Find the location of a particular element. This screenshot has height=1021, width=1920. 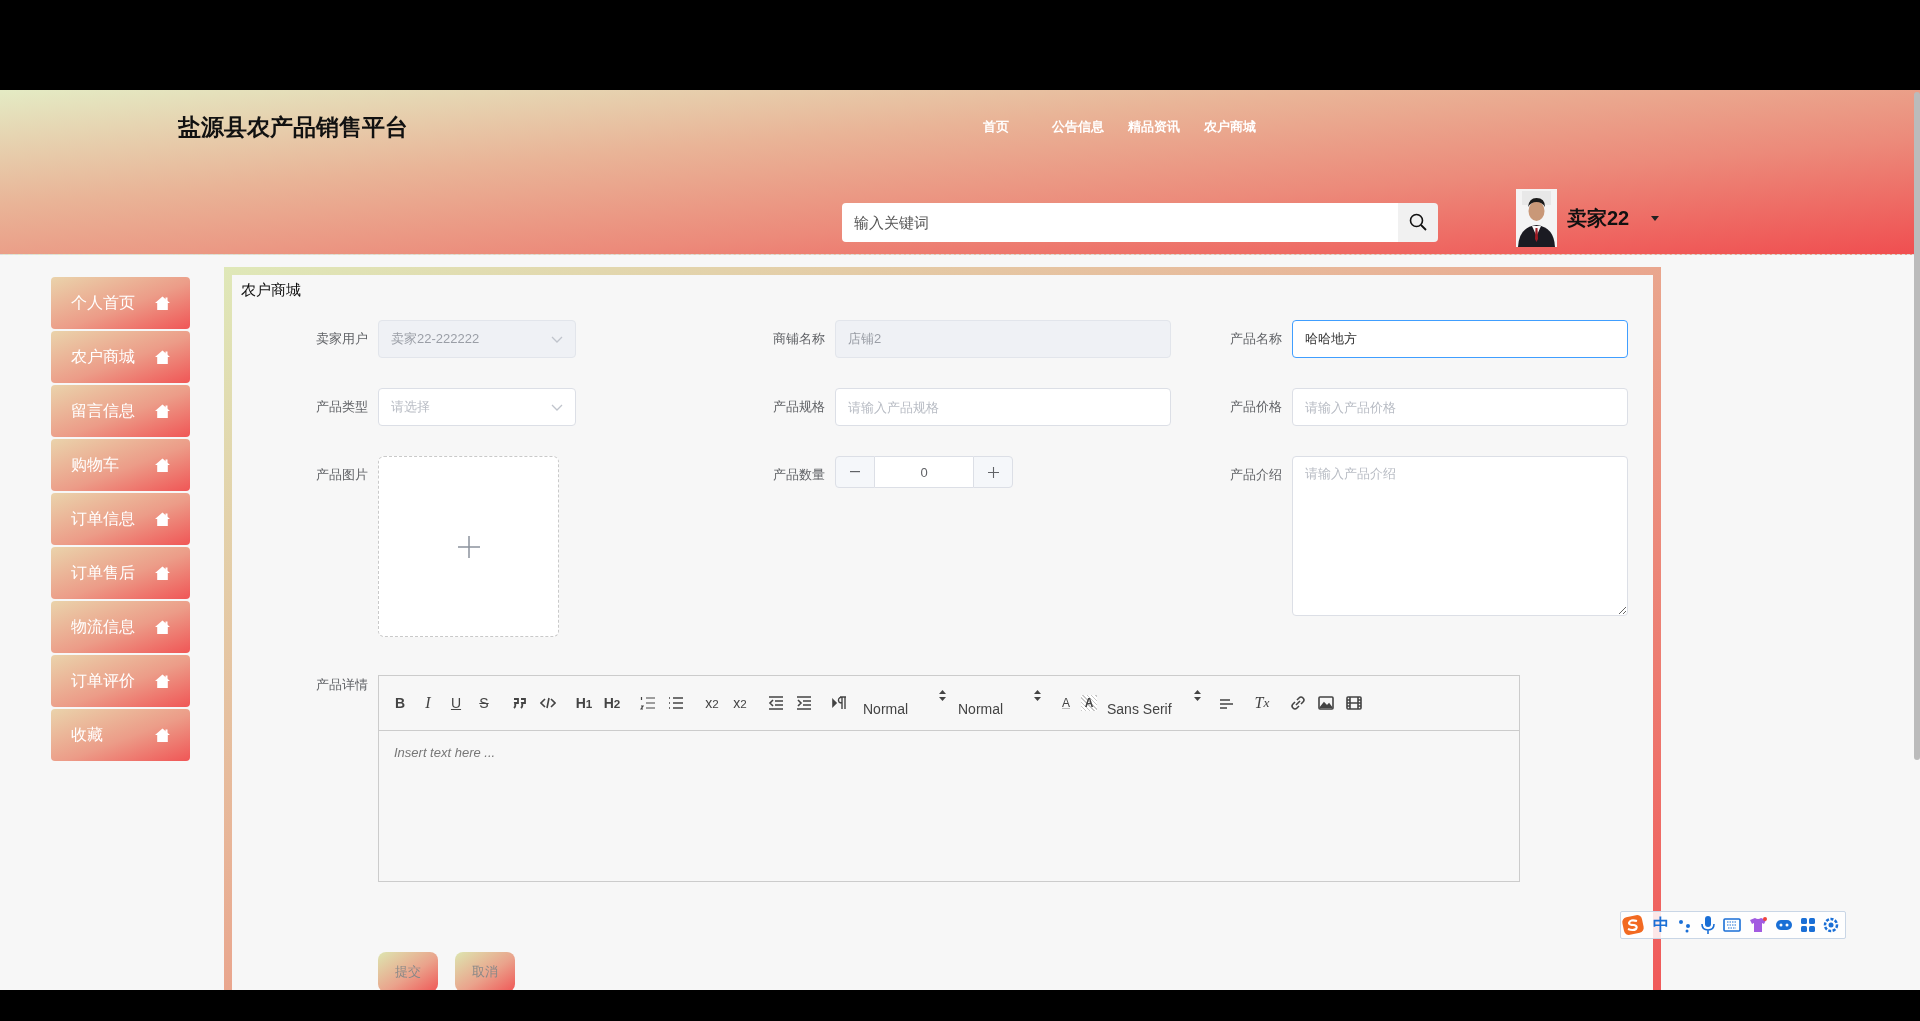

image-icon is located at coordinates (1326, 703).